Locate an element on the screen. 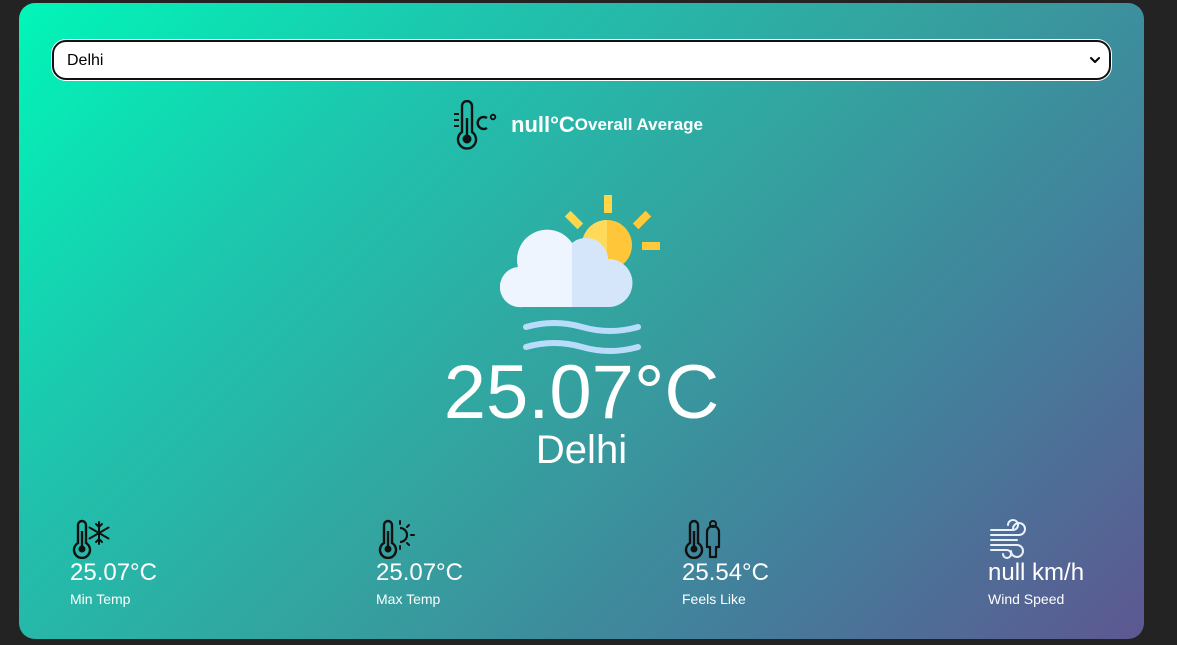 This screenshot has width=1177, height=645. wind-speed-stat: null km/h Wind Speed is located at coordinates (1036, 563).